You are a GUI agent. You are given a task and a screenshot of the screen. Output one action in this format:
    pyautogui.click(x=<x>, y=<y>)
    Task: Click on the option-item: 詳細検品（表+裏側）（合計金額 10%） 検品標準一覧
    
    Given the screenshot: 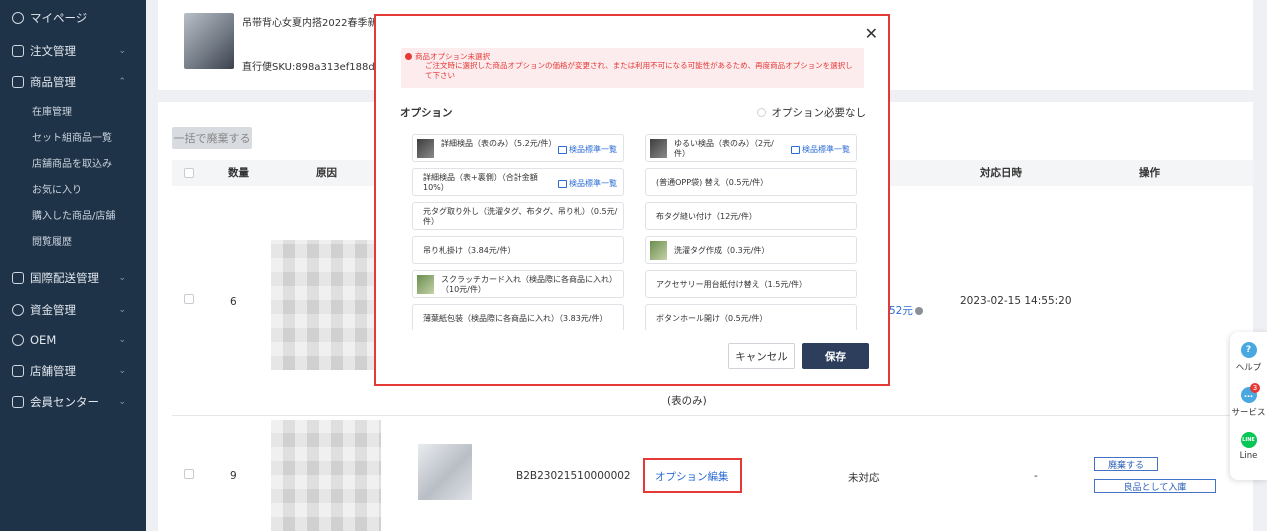 What is the action you would take?
    pyautogui.click(x=518, y=182)
    